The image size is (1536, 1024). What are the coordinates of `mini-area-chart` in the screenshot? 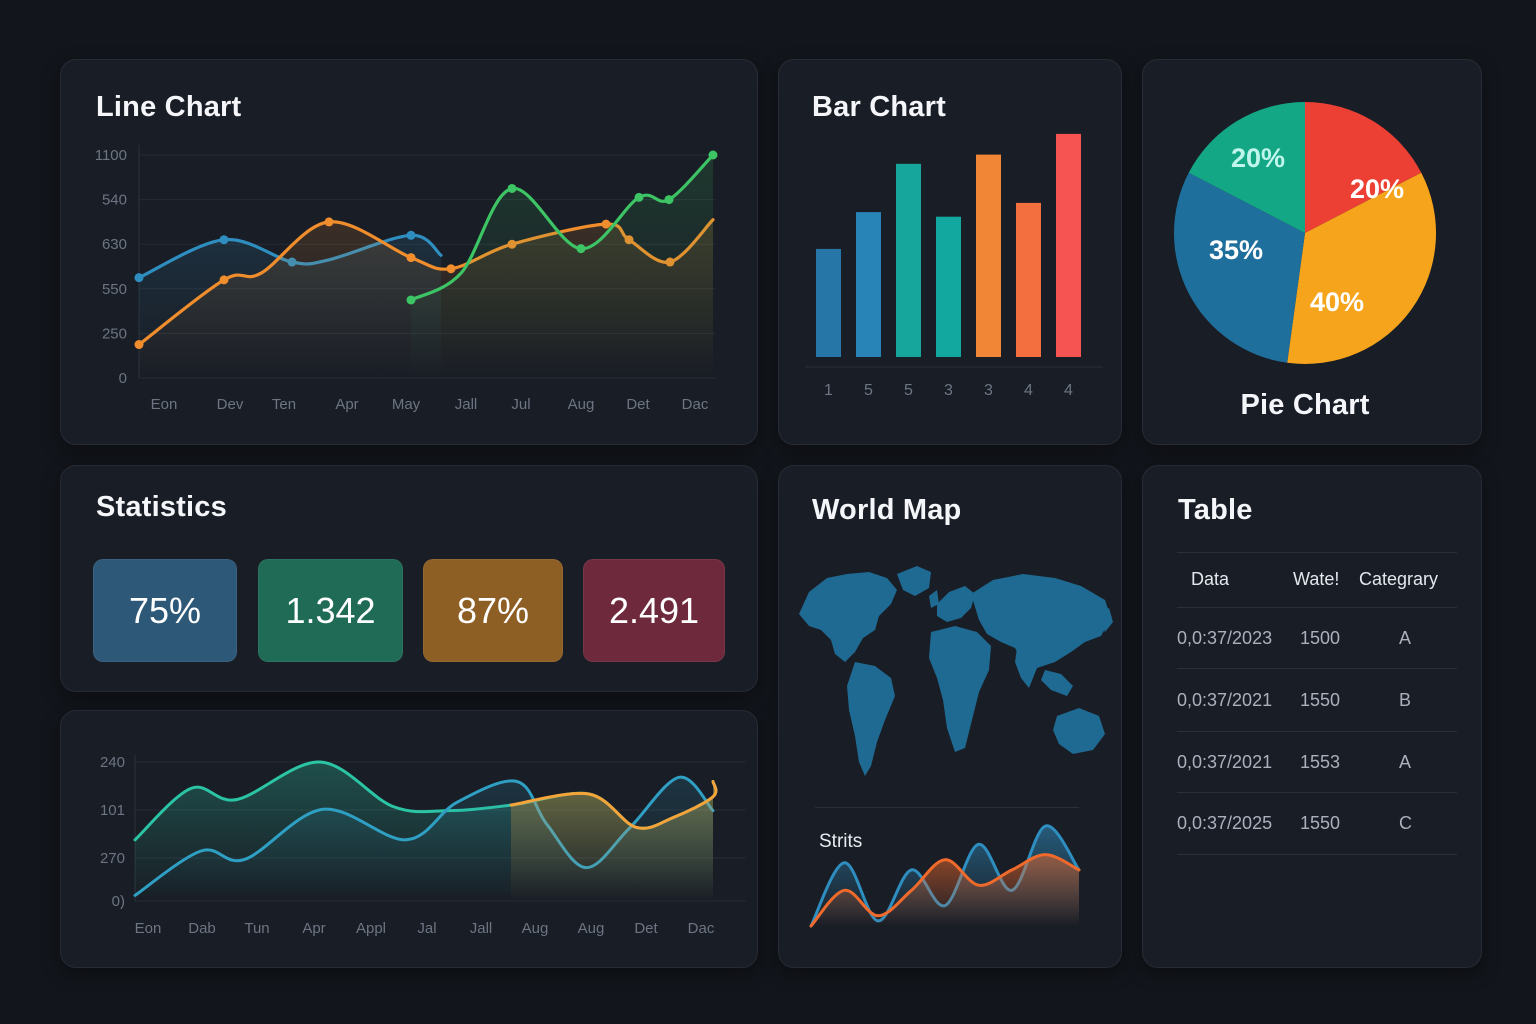 It's located at (945, 876).